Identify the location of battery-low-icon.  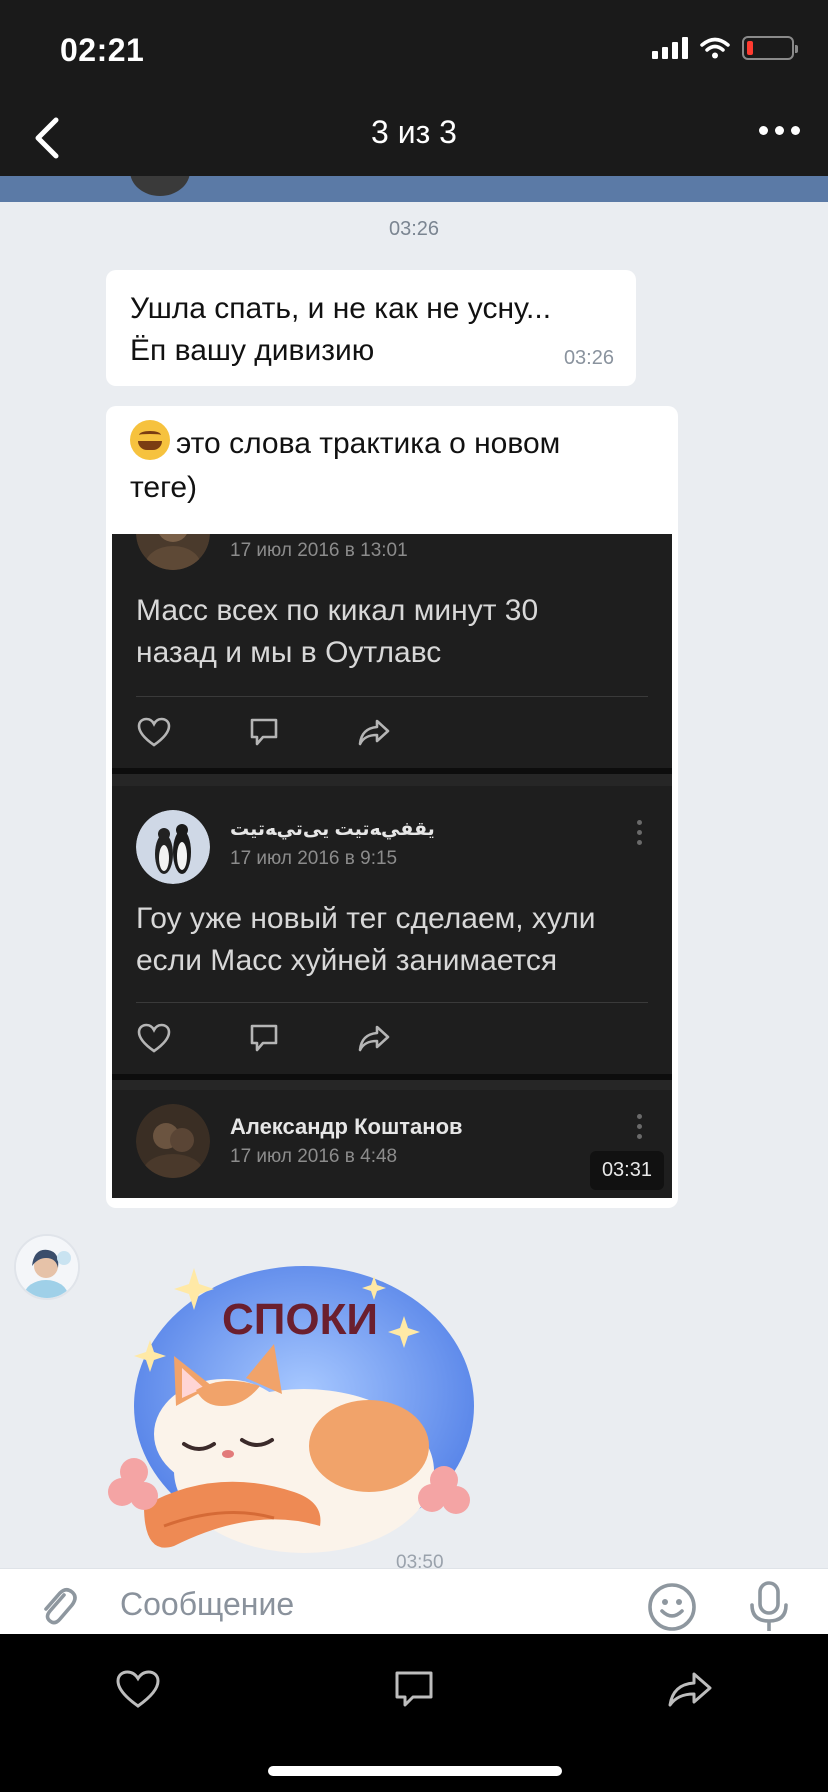
(770, 48).